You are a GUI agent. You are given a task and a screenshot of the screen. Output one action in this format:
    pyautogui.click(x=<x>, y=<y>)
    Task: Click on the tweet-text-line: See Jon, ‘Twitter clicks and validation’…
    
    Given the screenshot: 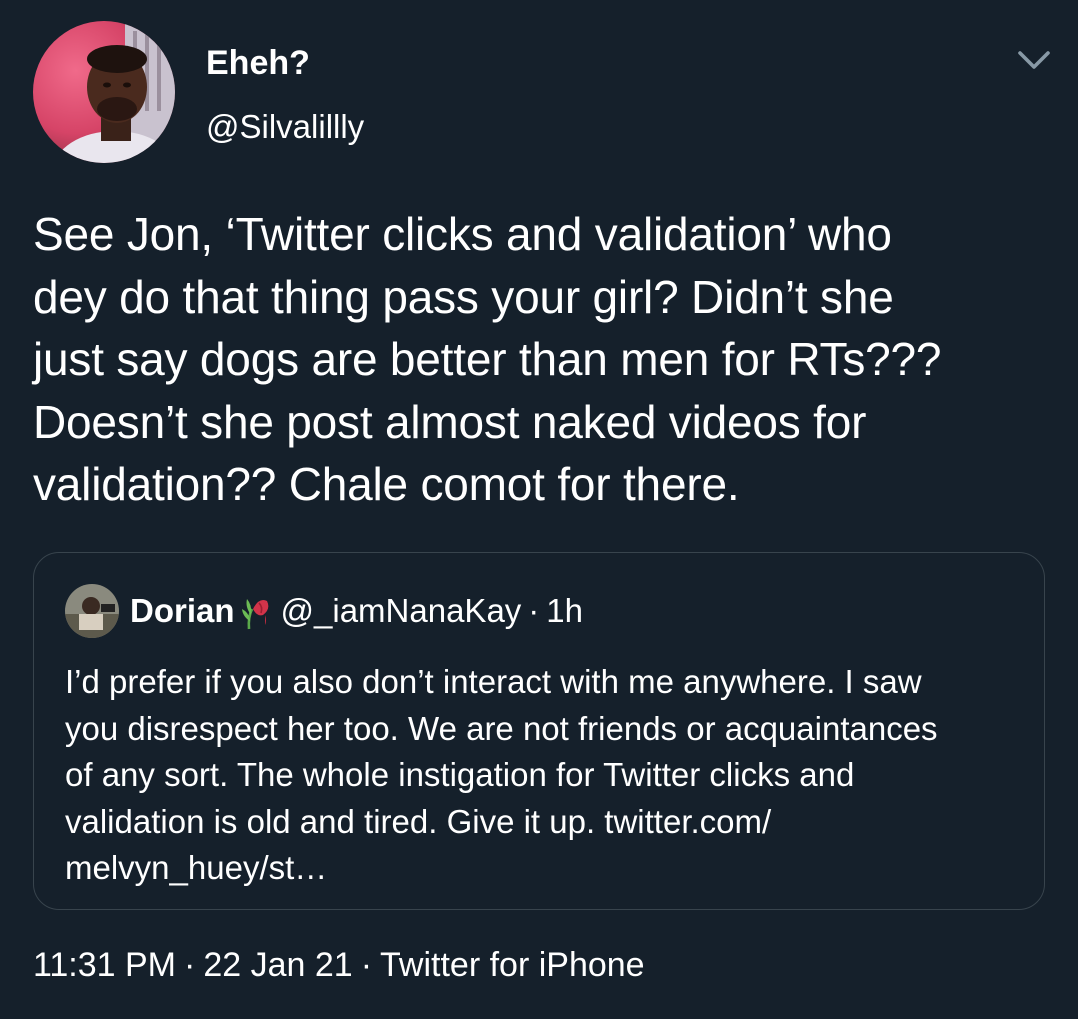 What is the action you would take?
    pyautogui.click(x=462, y=234)
    